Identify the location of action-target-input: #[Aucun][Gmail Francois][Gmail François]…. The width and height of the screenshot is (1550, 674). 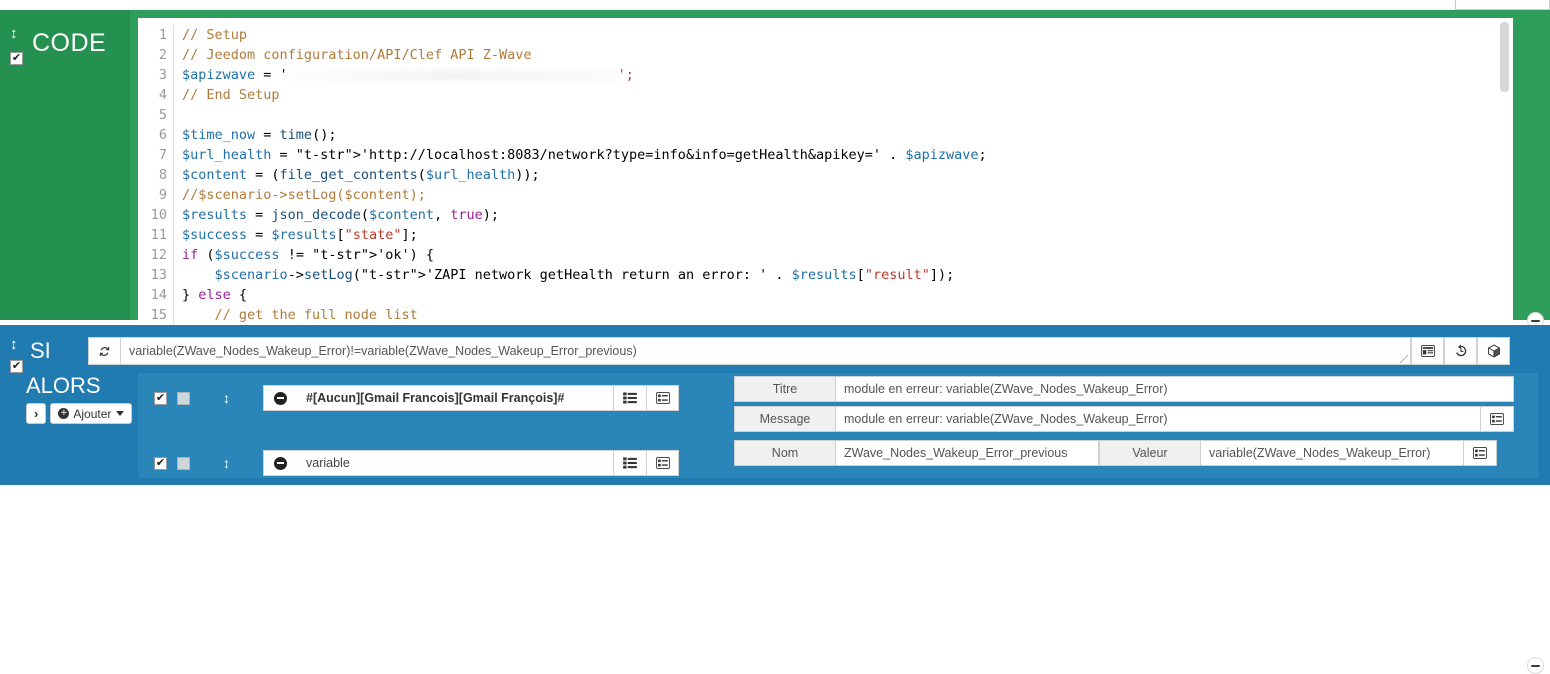
(454, 398).